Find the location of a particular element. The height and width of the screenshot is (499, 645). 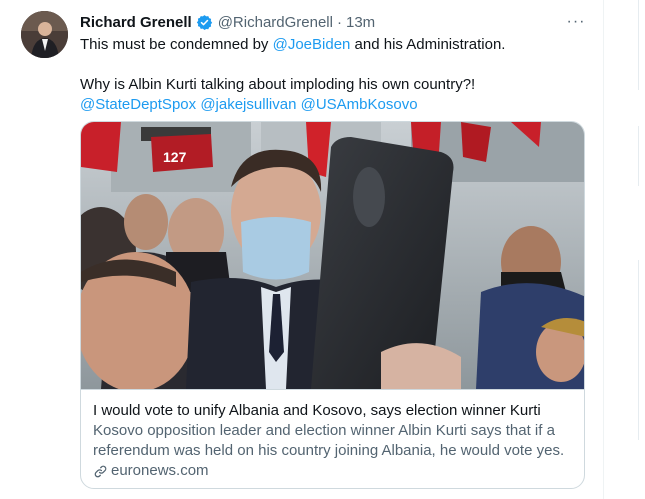

link-icon is located at coordinates (100, 471).